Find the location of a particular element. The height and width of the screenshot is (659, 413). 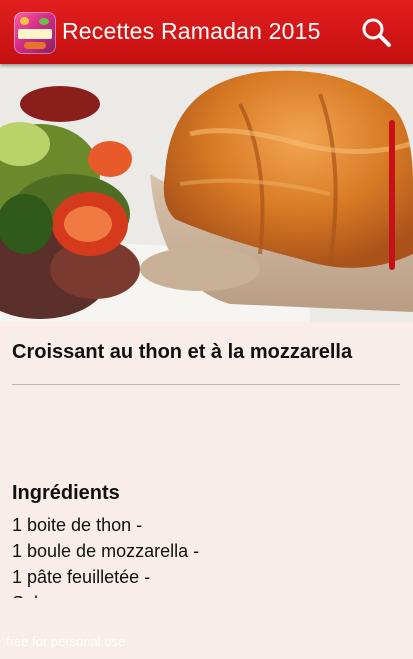

divider is located at coordinates (206, 384).